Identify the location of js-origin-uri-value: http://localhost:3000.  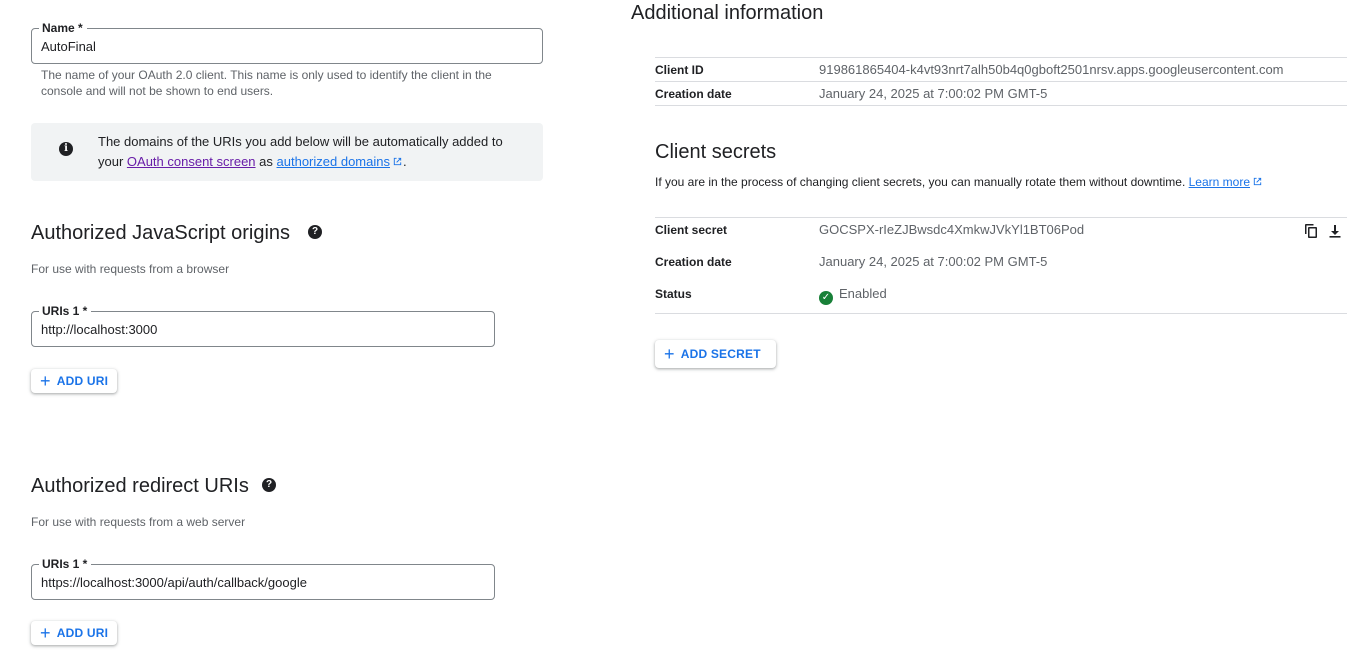
(99, 329).